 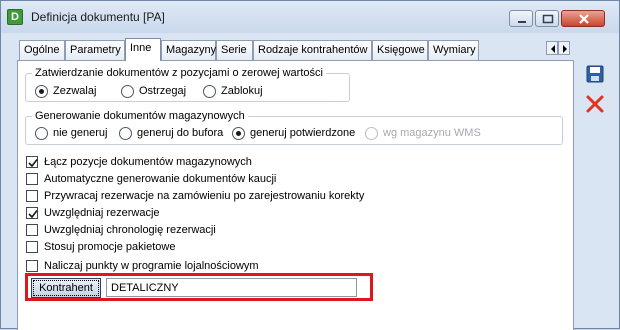 I want to click on tab-rodzaje-kontrahentow: Rodzaje kontrahentów, so click(x=312, y=50).